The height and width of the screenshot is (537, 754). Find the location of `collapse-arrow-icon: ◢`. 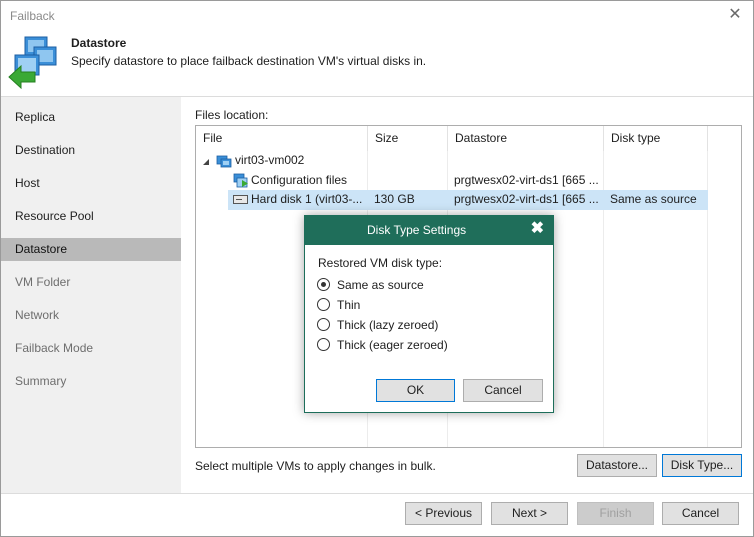

collapse-arrow-icon: ◢ is located at coordinates (206, 161).